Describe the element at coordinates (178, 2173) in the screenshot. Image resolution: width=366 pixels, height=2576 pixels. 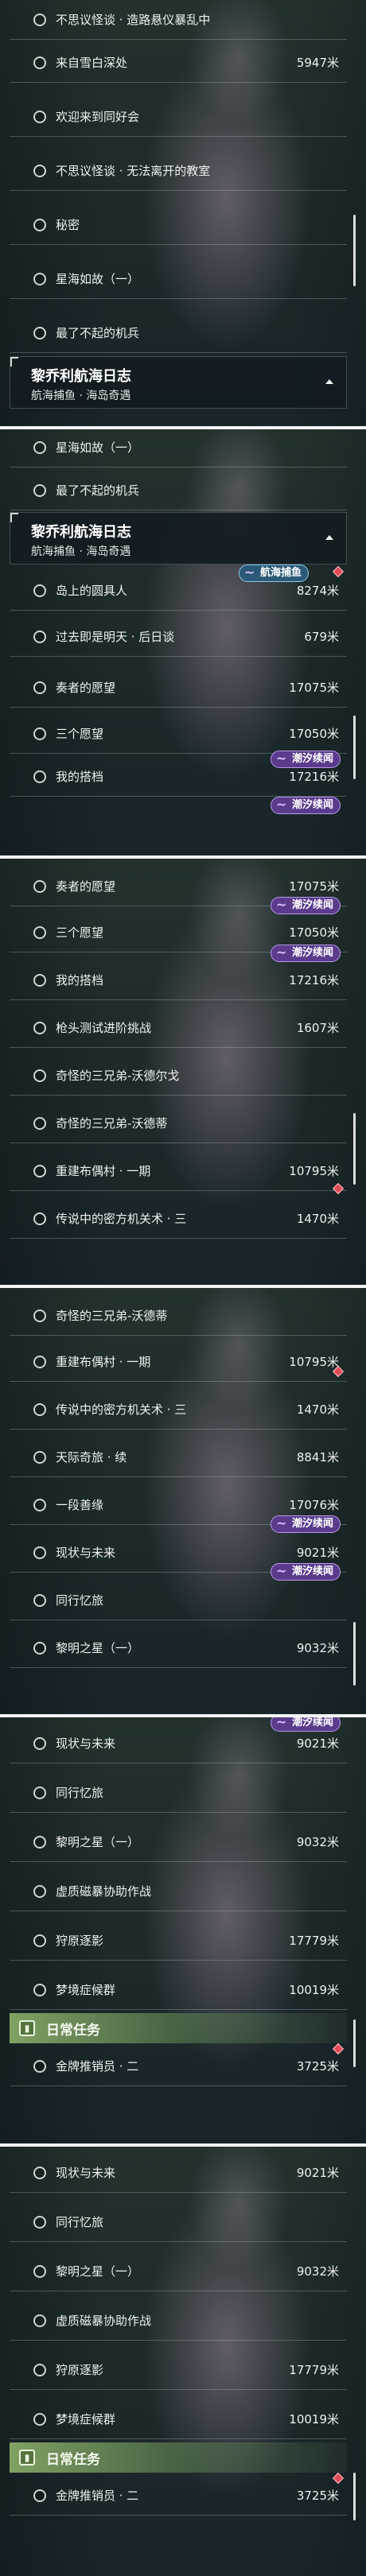
I see `quest-row: 现状与未来 9021米` at that location.